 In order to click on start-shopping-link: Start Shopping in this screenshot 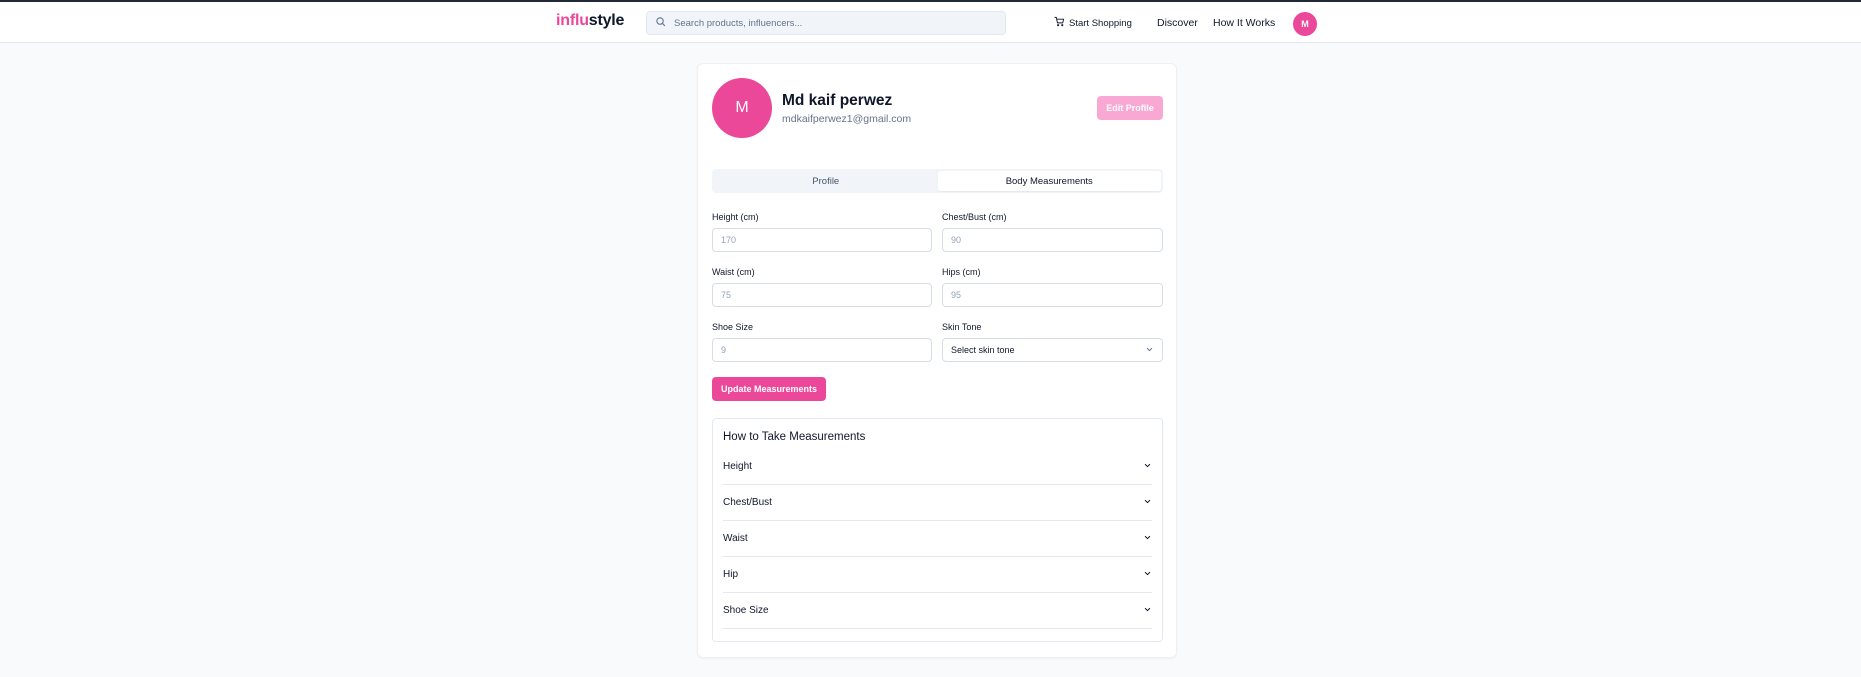, I will do `click(1093, 23)`.